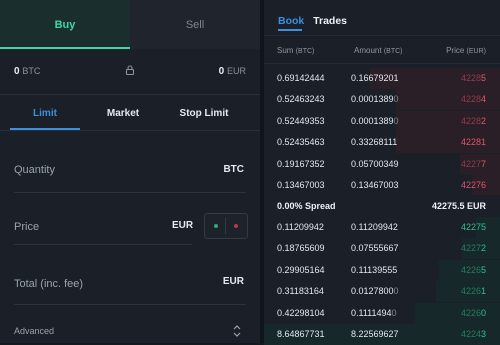 The image size is (500, 345). I want to click on ask-amount: 0.05700349, so click(375, 163).